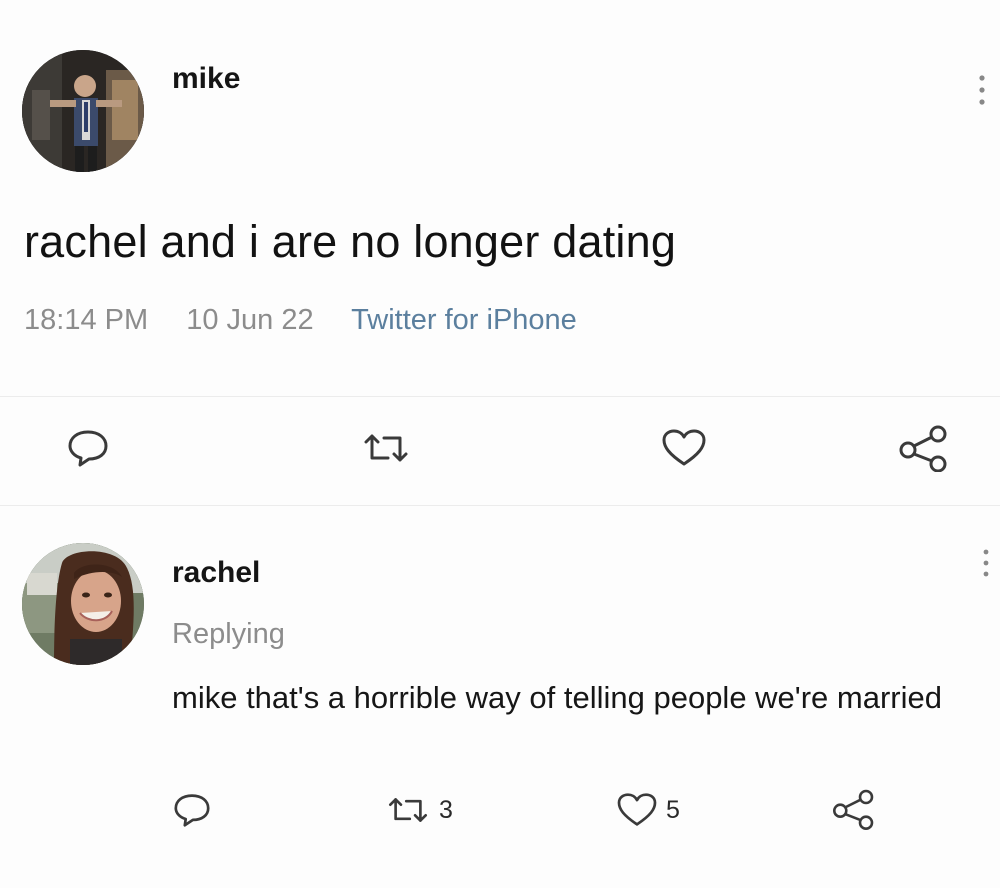 The image size is (1000, 888). I want to click on main-share-button, so click(924, 448).